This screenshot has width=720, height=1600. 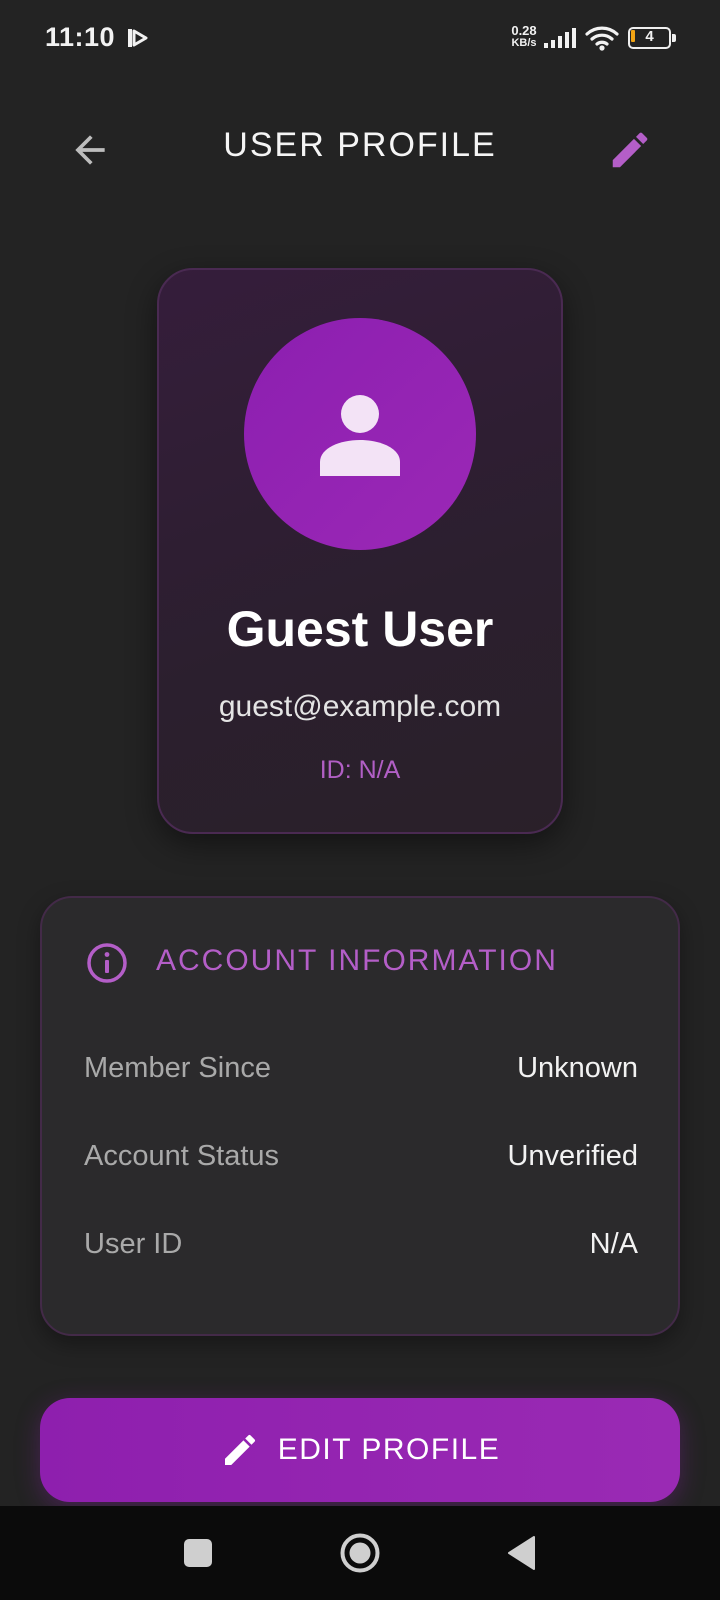 What do you see at coordinates (357, 960) in the screenshot?
I see `account-info-title: ACCOUNT INFORMATION` at bounding box center [357, 960].